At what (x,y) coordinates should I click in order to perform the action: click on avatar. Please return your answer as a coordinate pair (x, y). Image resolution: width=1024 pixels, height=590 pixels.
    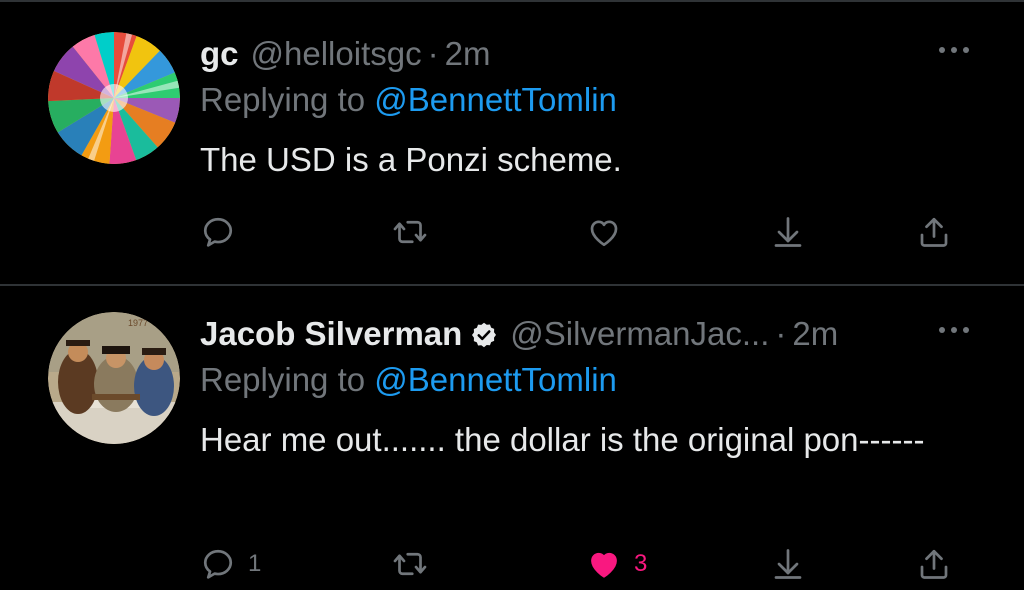
    Looking at the image, I should click on (114, 98).